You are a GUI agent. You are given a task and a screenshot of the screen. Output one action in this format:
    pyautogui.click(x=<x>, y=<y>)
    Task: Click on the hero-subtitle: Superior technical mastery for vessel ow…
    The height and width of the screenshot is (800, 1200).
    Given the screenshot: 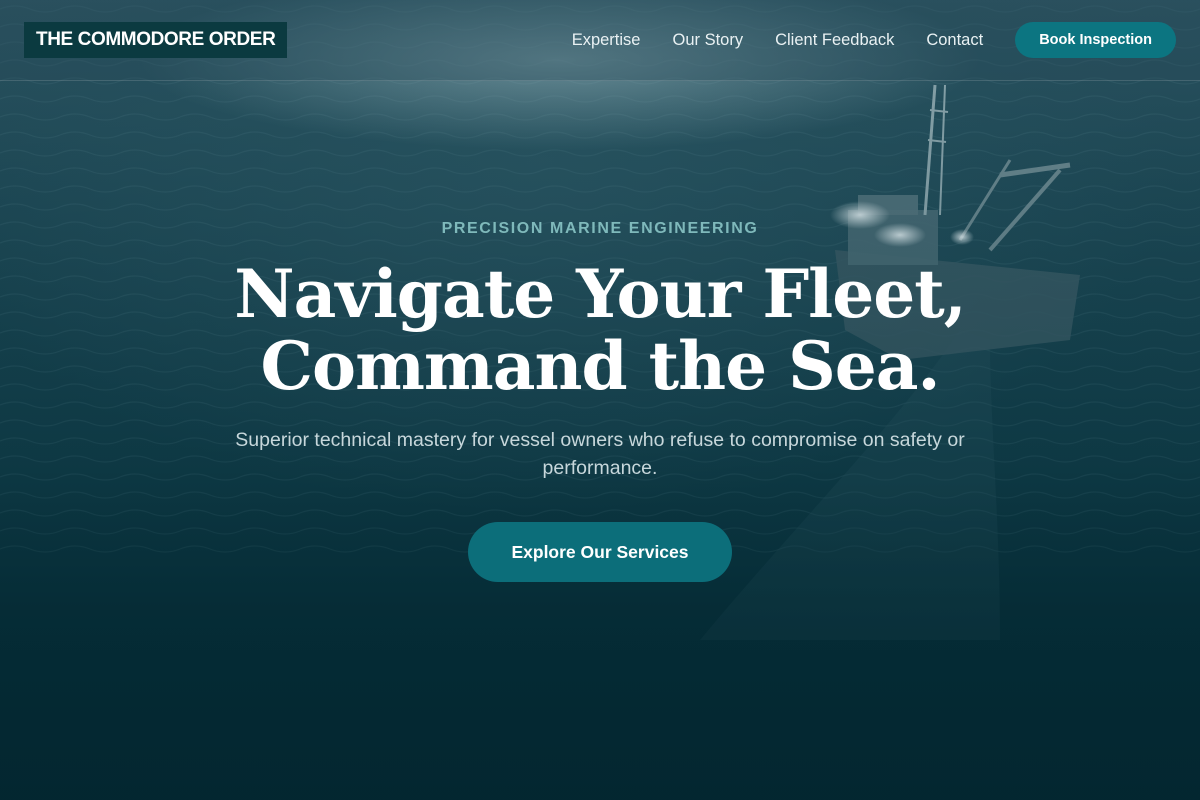 What is the action you would take?
    pyautogui.click(x=600, y=454)
    